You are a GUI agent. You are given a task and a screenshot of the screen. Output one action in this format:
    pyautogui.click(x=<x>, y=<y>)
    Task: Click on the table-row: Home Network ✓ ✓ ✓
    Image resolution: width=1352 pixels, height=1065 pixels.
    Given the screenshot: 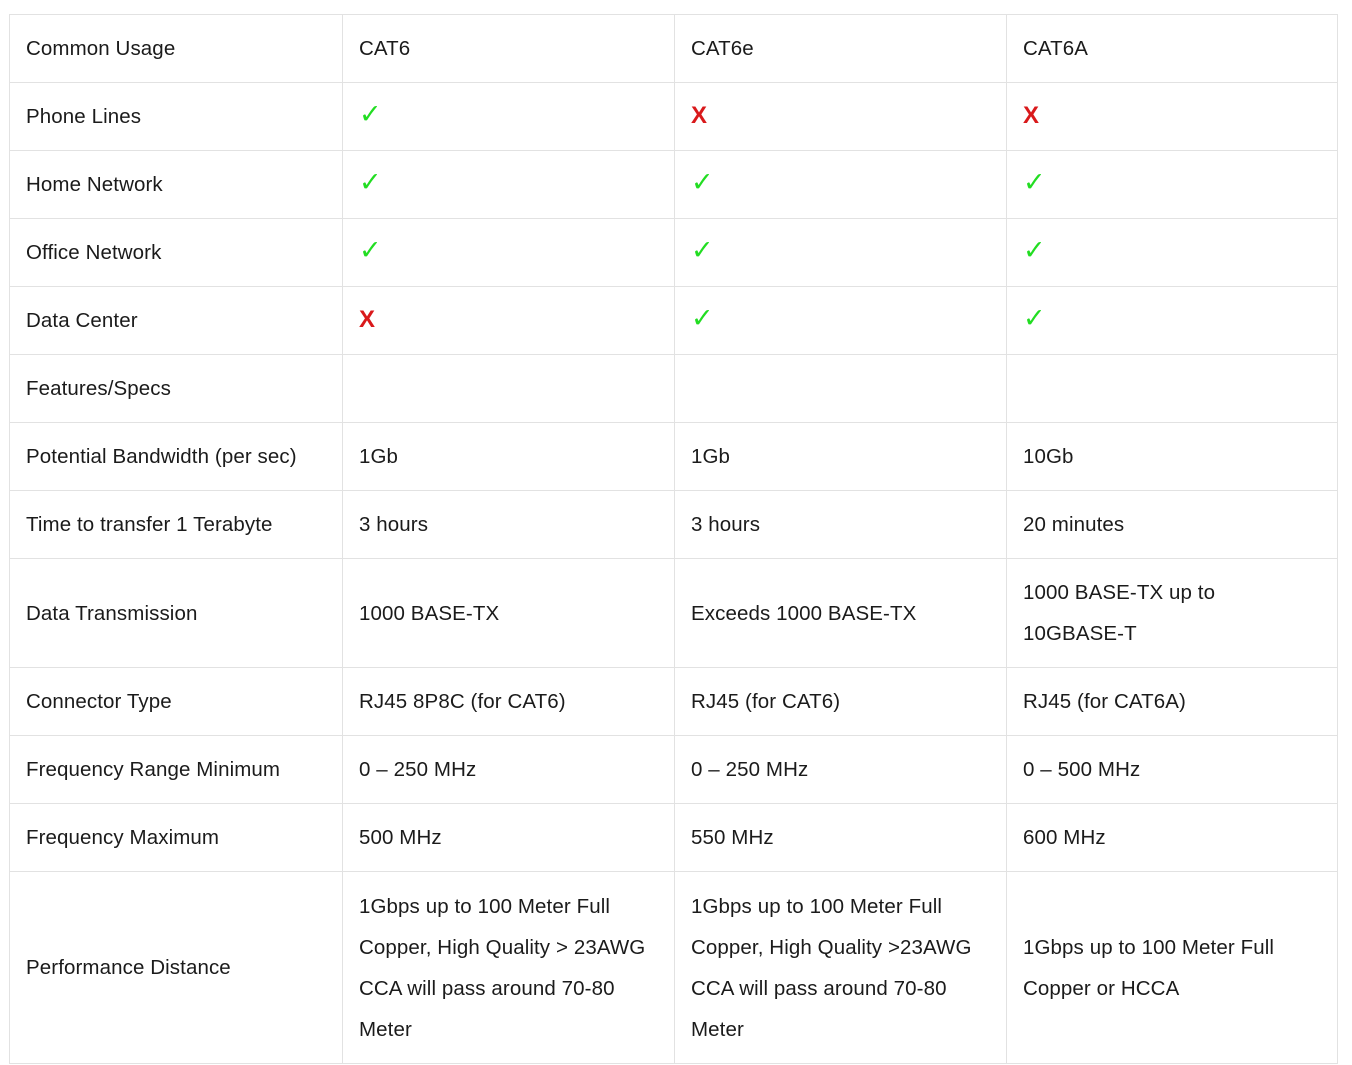 What is the action you would take?
    pyautogui.click(x=673, y=184)
    